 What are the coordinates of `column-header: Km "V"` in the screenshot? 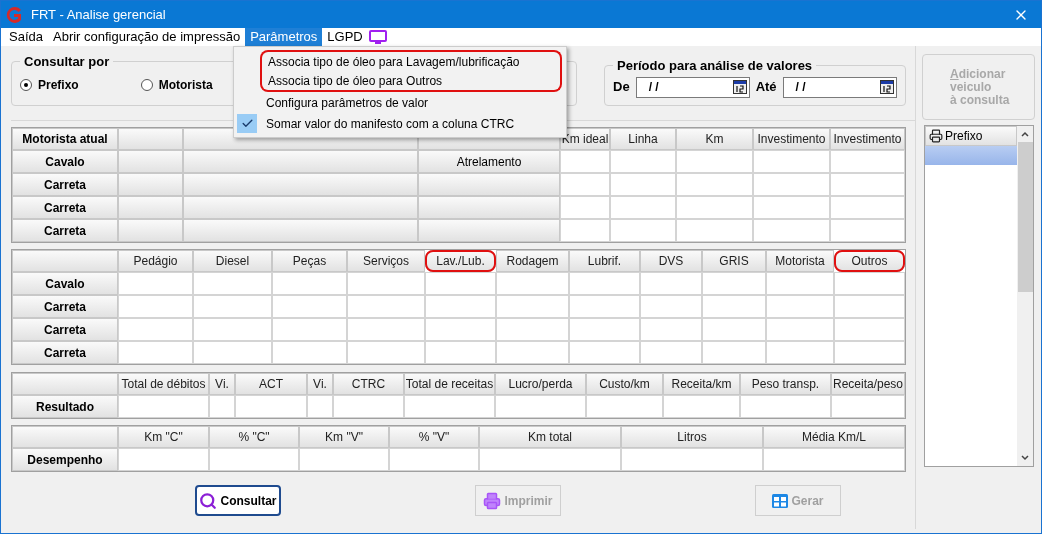 It's located at (344, 437).